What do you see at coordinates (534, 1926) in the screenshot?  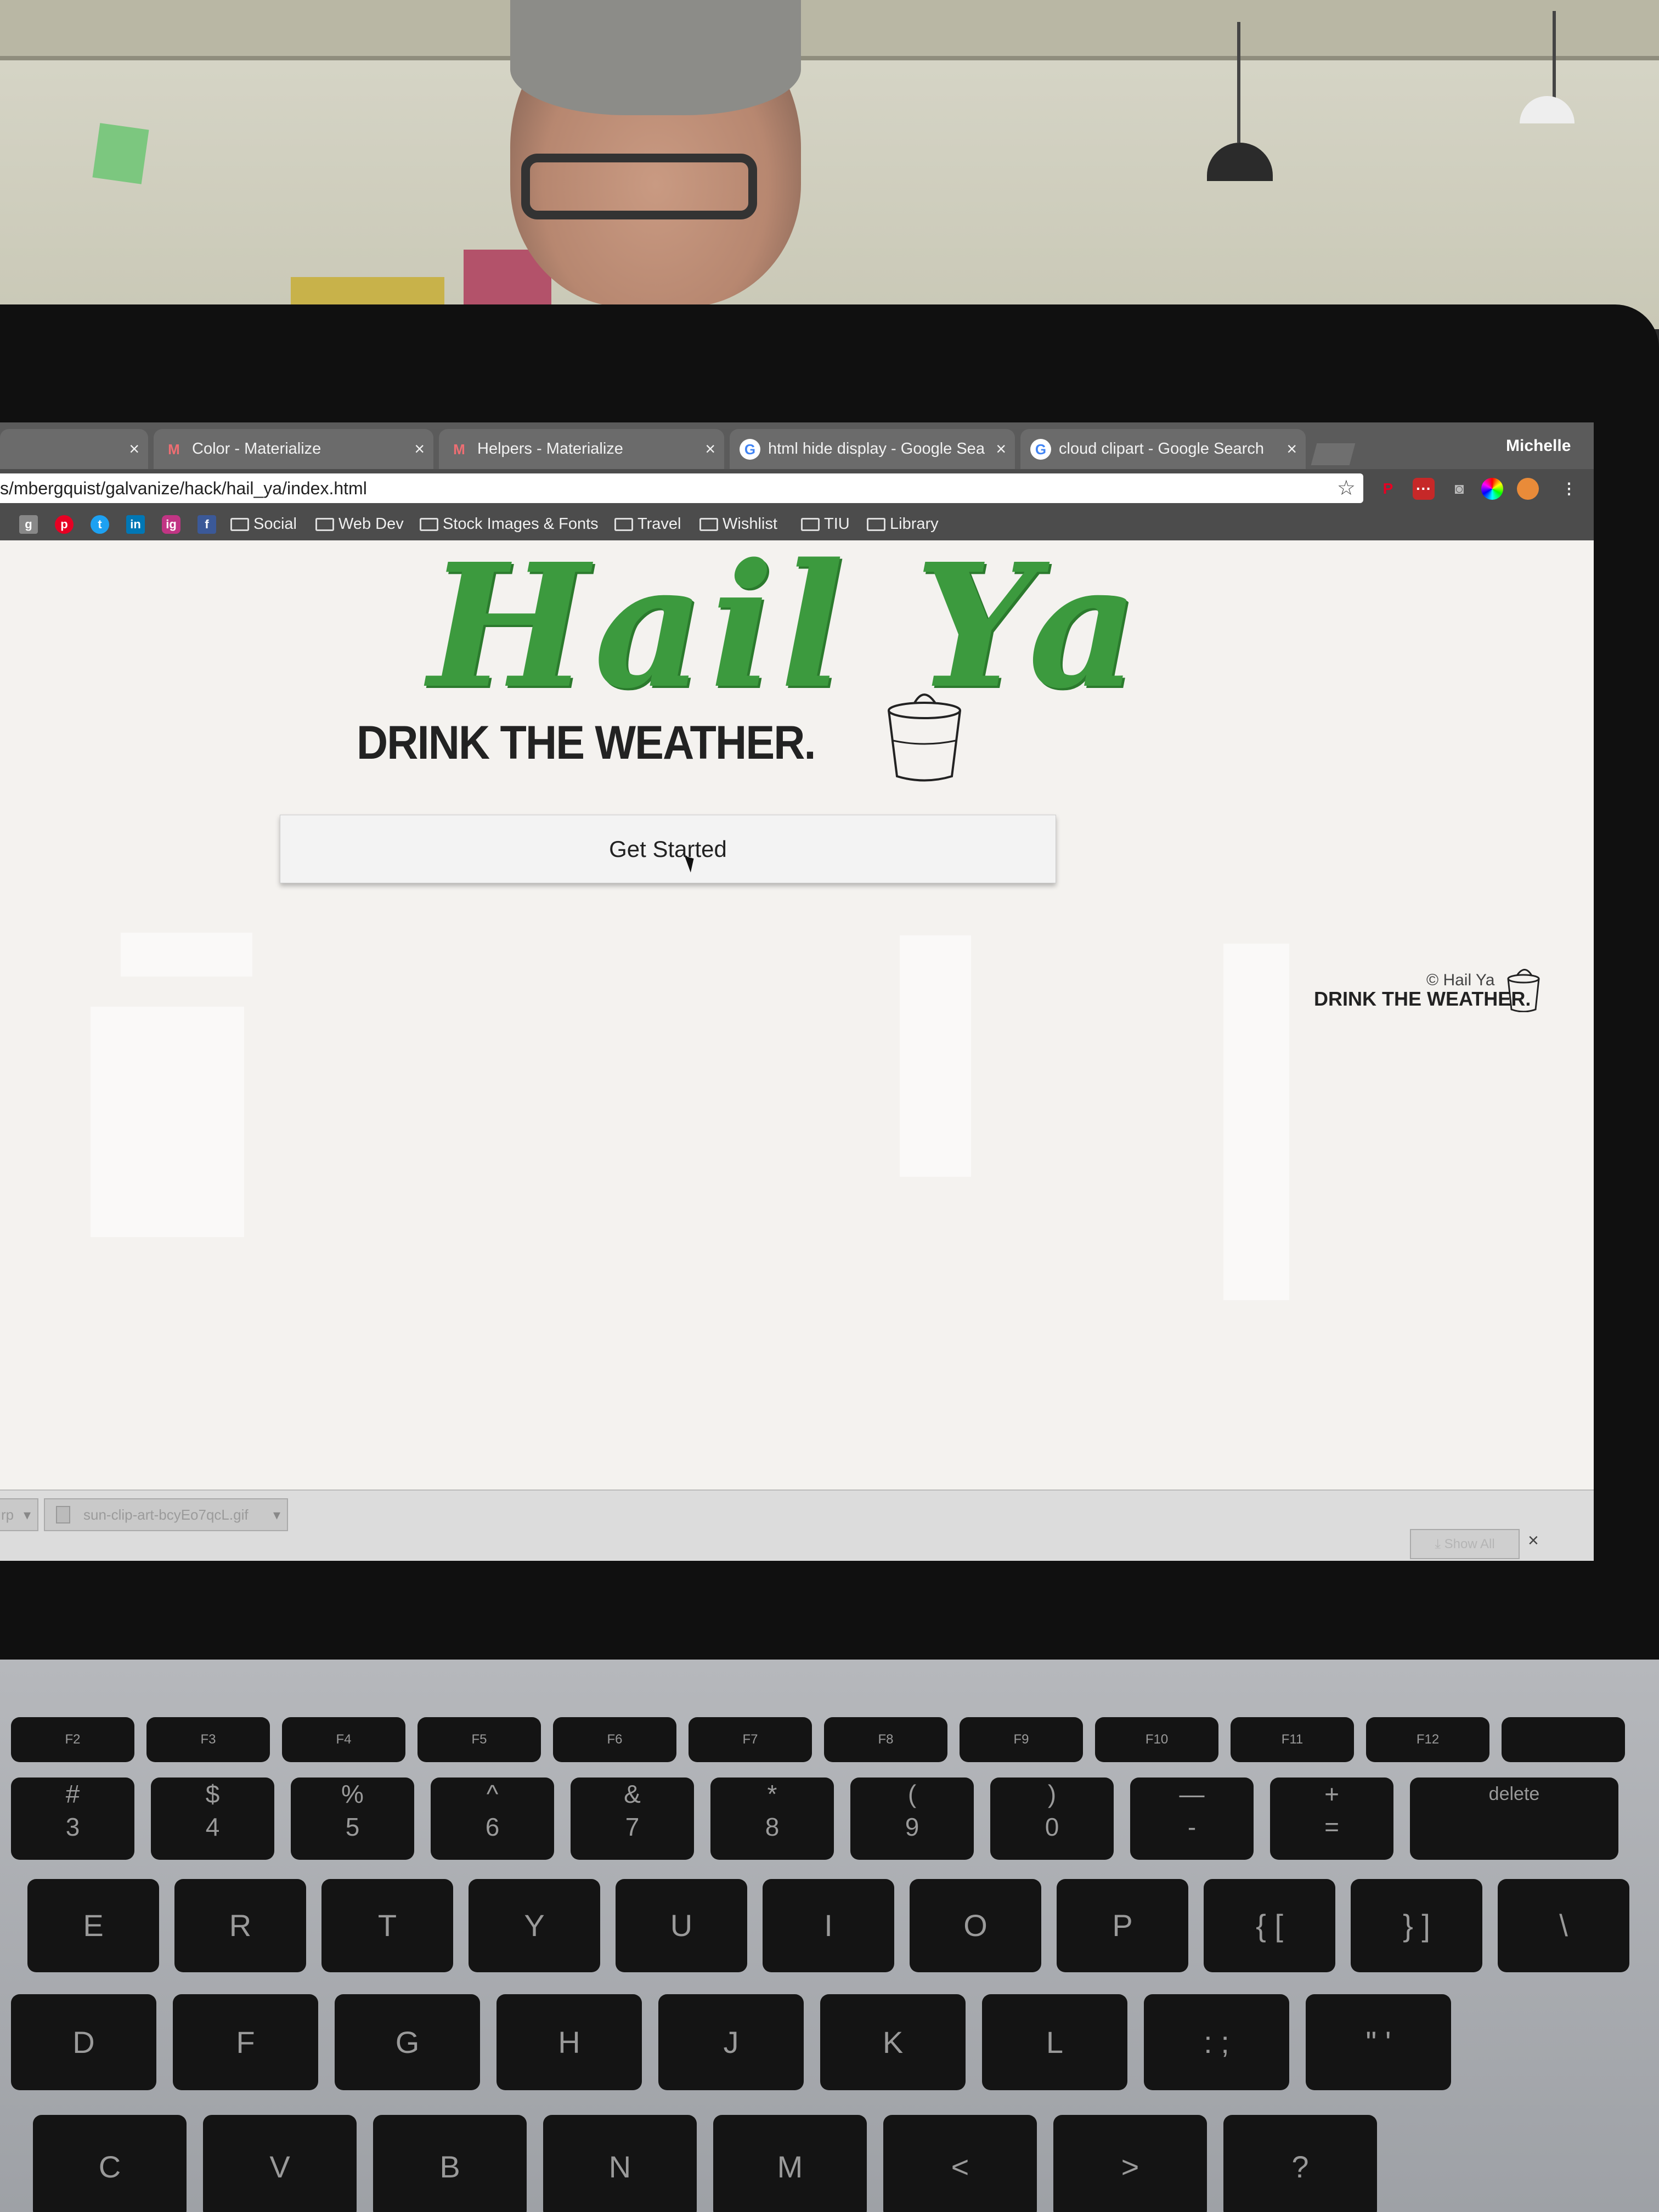 I see `letter-key: Y` at bounding box center [534, 1926].